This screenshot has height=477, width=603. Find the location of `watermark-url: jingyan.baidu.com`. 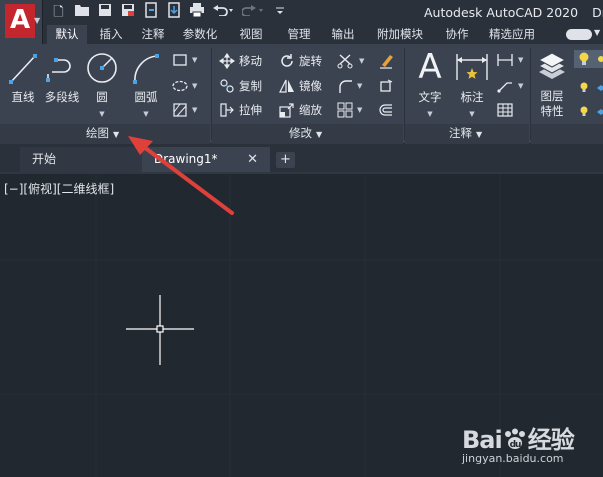

watermark-url: jingyan.baidu.com is located at coordinates (513, 458).